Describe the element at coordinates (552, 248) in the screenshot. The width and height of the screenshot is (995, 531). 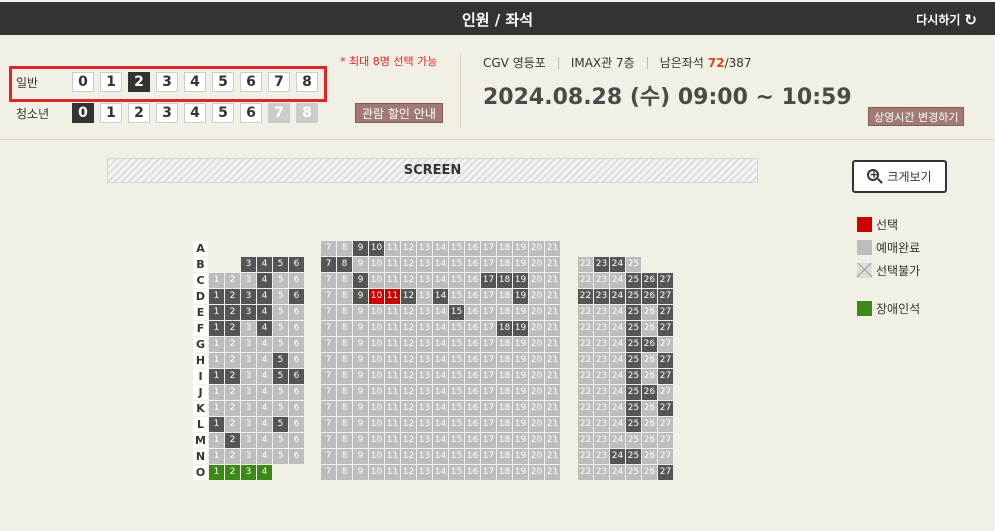
I see `seat-A21: 21` at that location.